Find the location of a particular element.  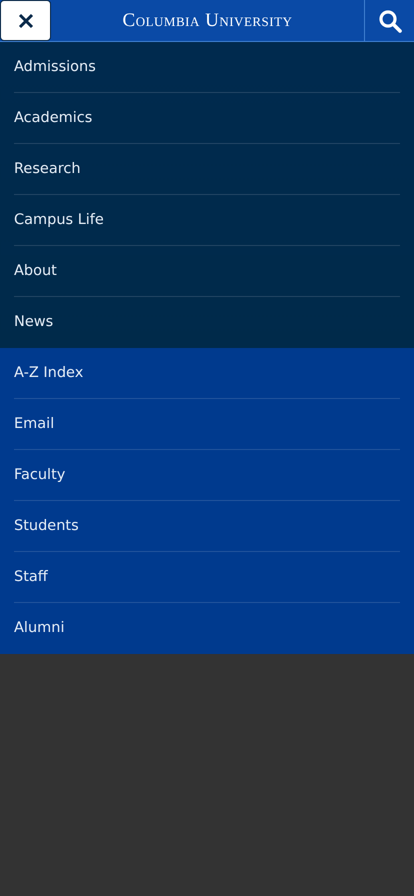

menu-link: Faculty is located at coordinates (40, 475).